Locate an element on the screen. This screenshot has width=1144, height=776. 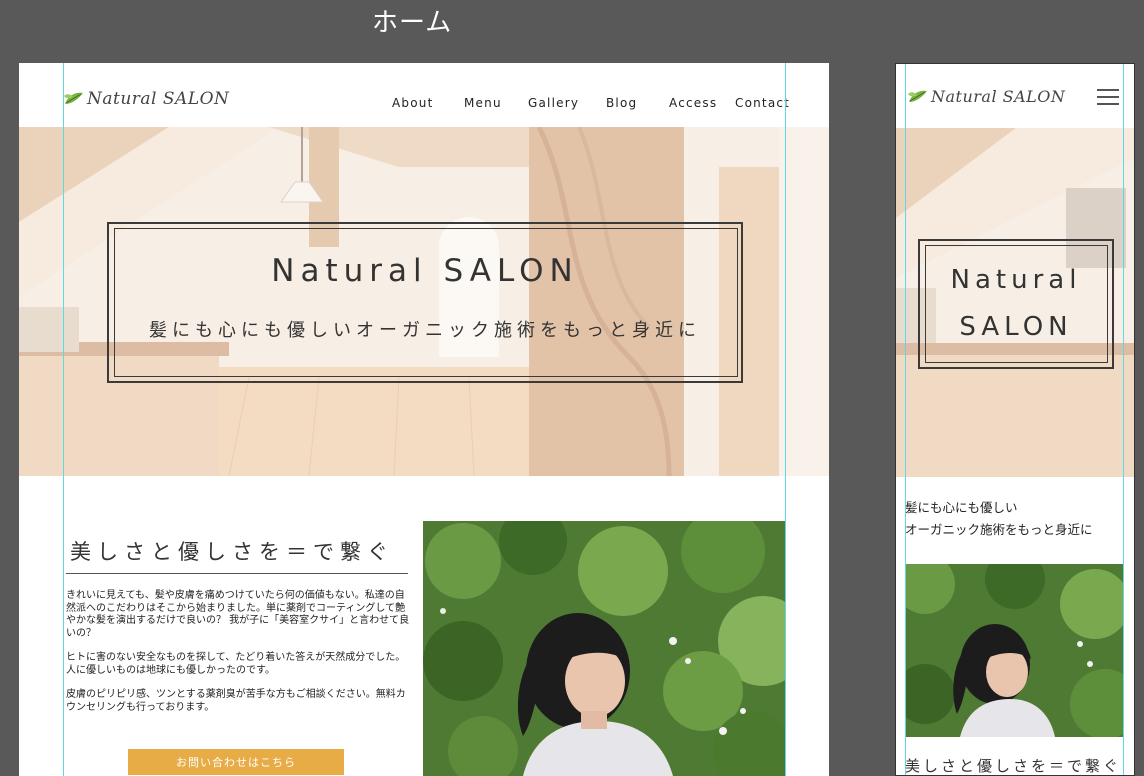
nav-access: Access is located at coordinates (693, 103).